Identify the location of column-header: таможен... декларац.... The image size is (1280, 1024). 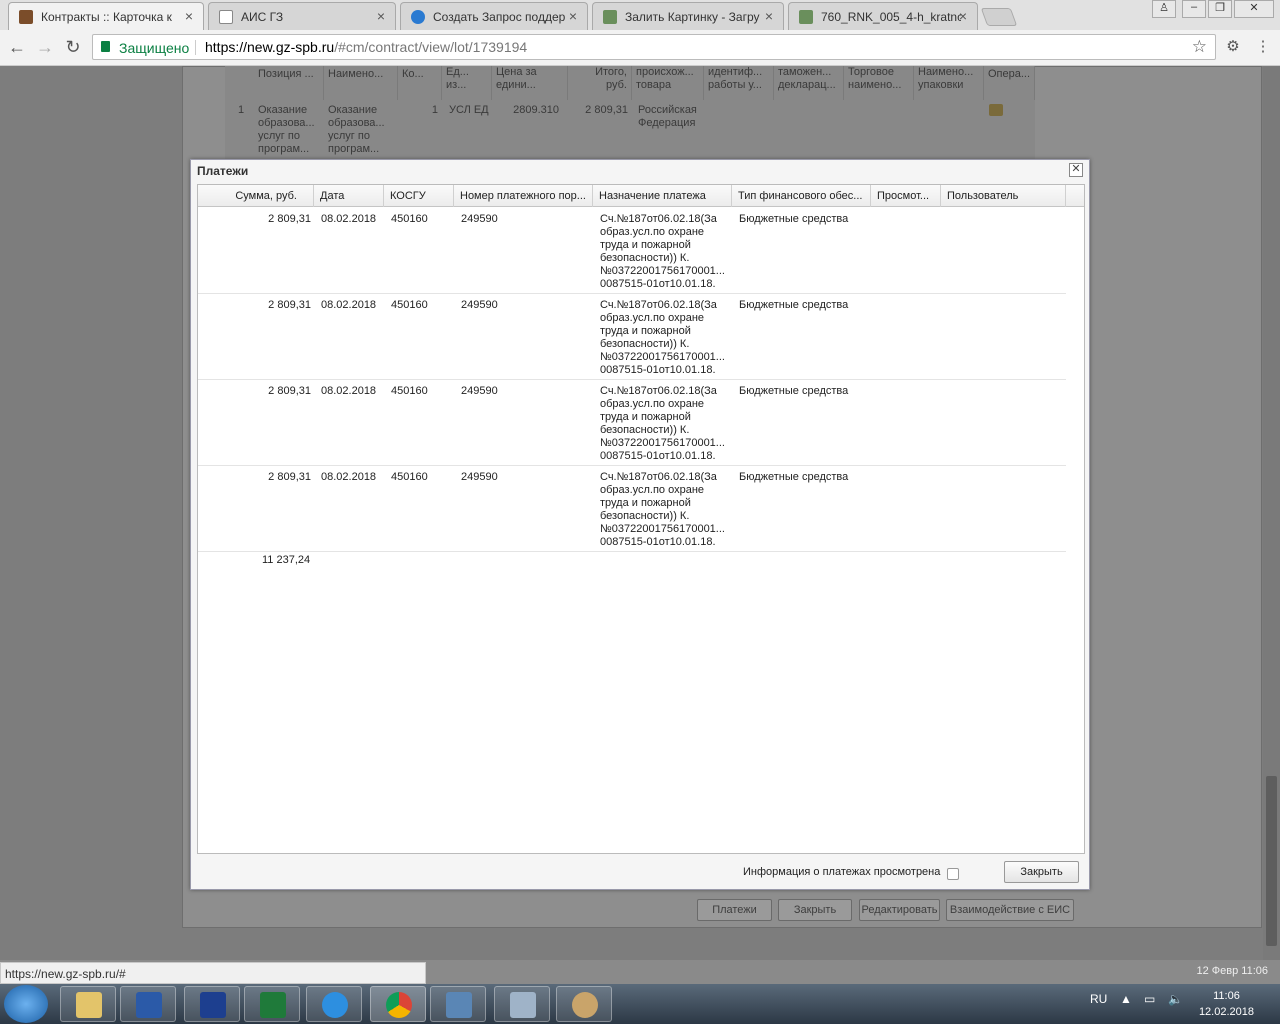
(809, 83).